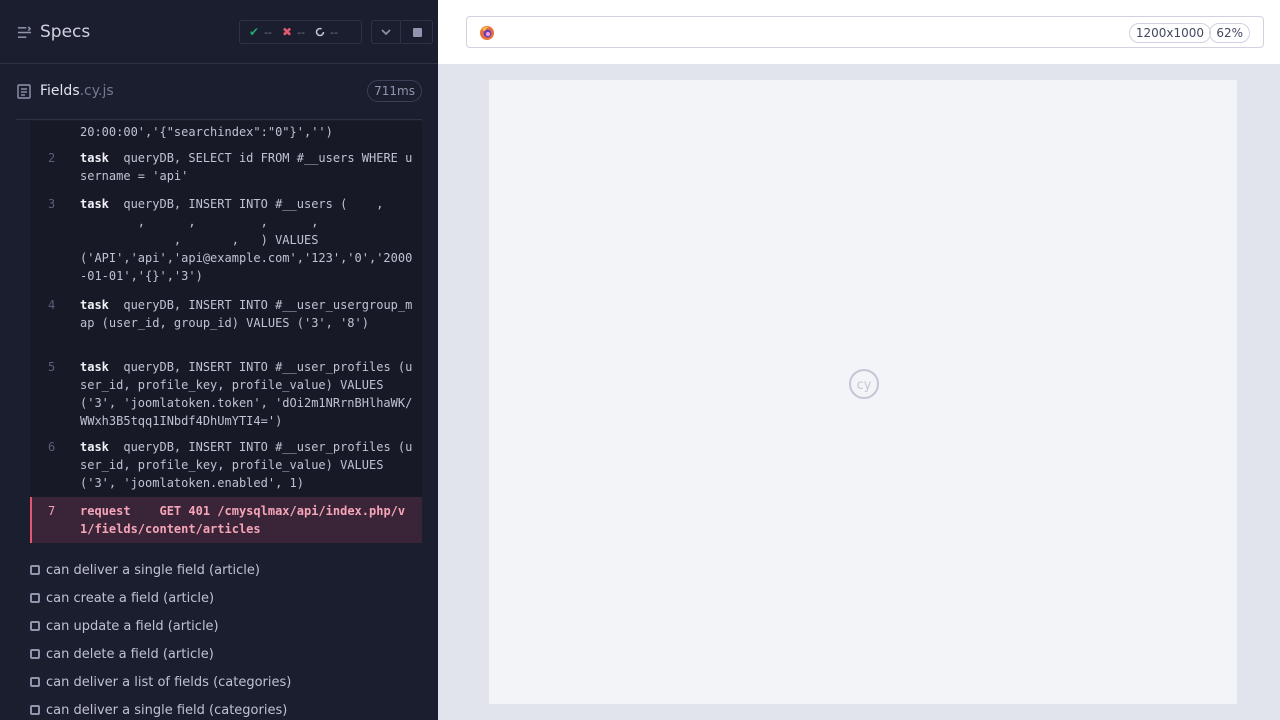  What do you see at coordinates (52, 204) in the screenshot?
I see `command-number: 3` at bounding box center [52, 204].